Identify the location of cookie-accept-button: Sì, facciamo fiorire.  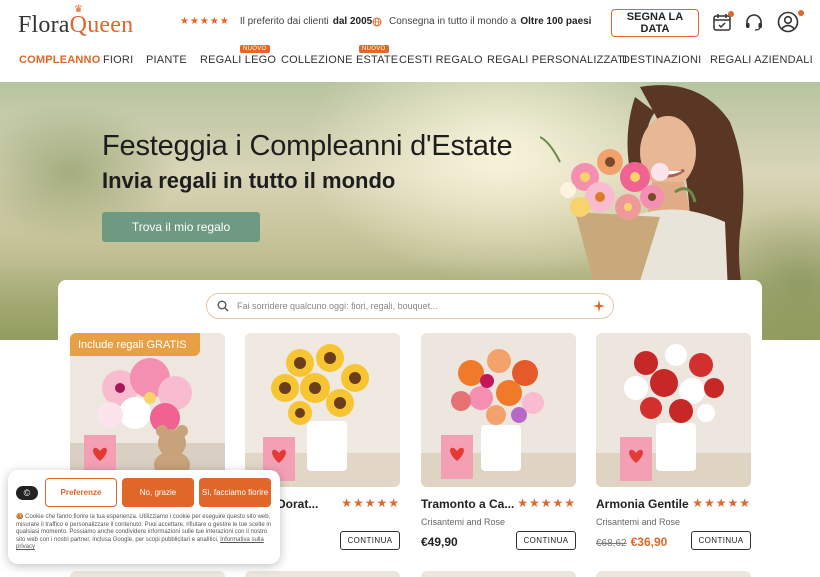
(235, 492).